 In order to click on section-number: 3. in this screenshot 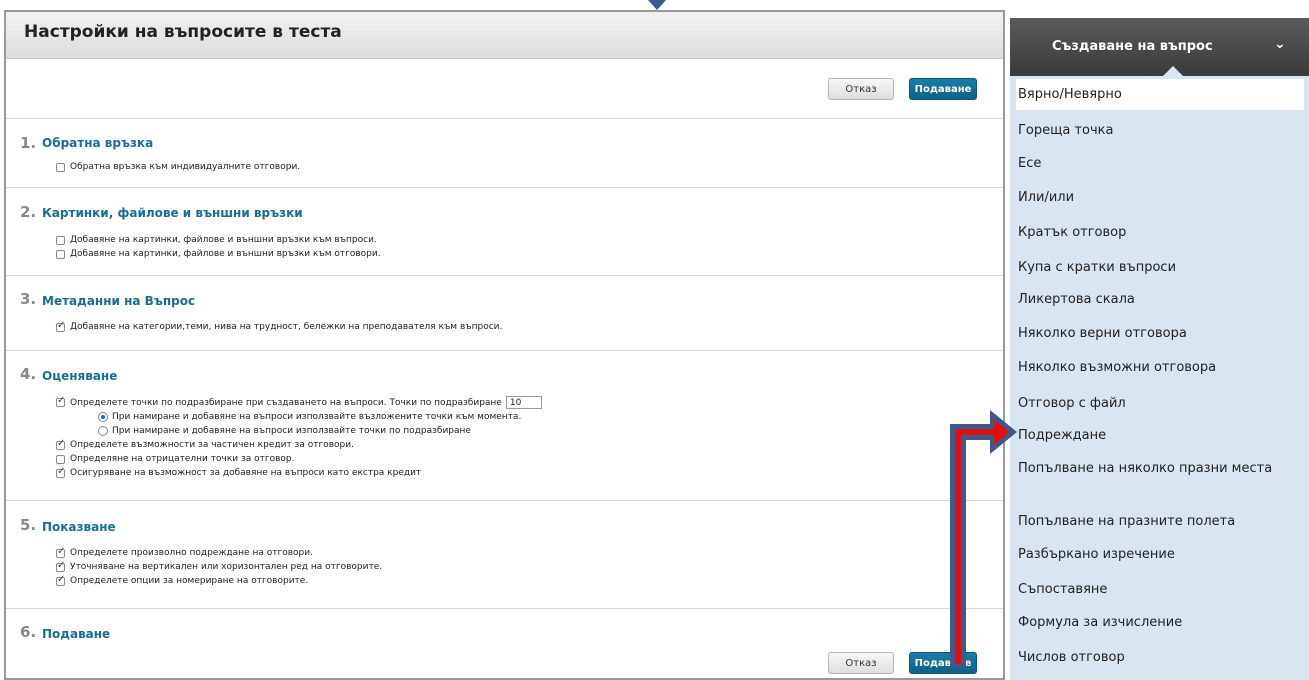, I will do `click(28, 299)`.